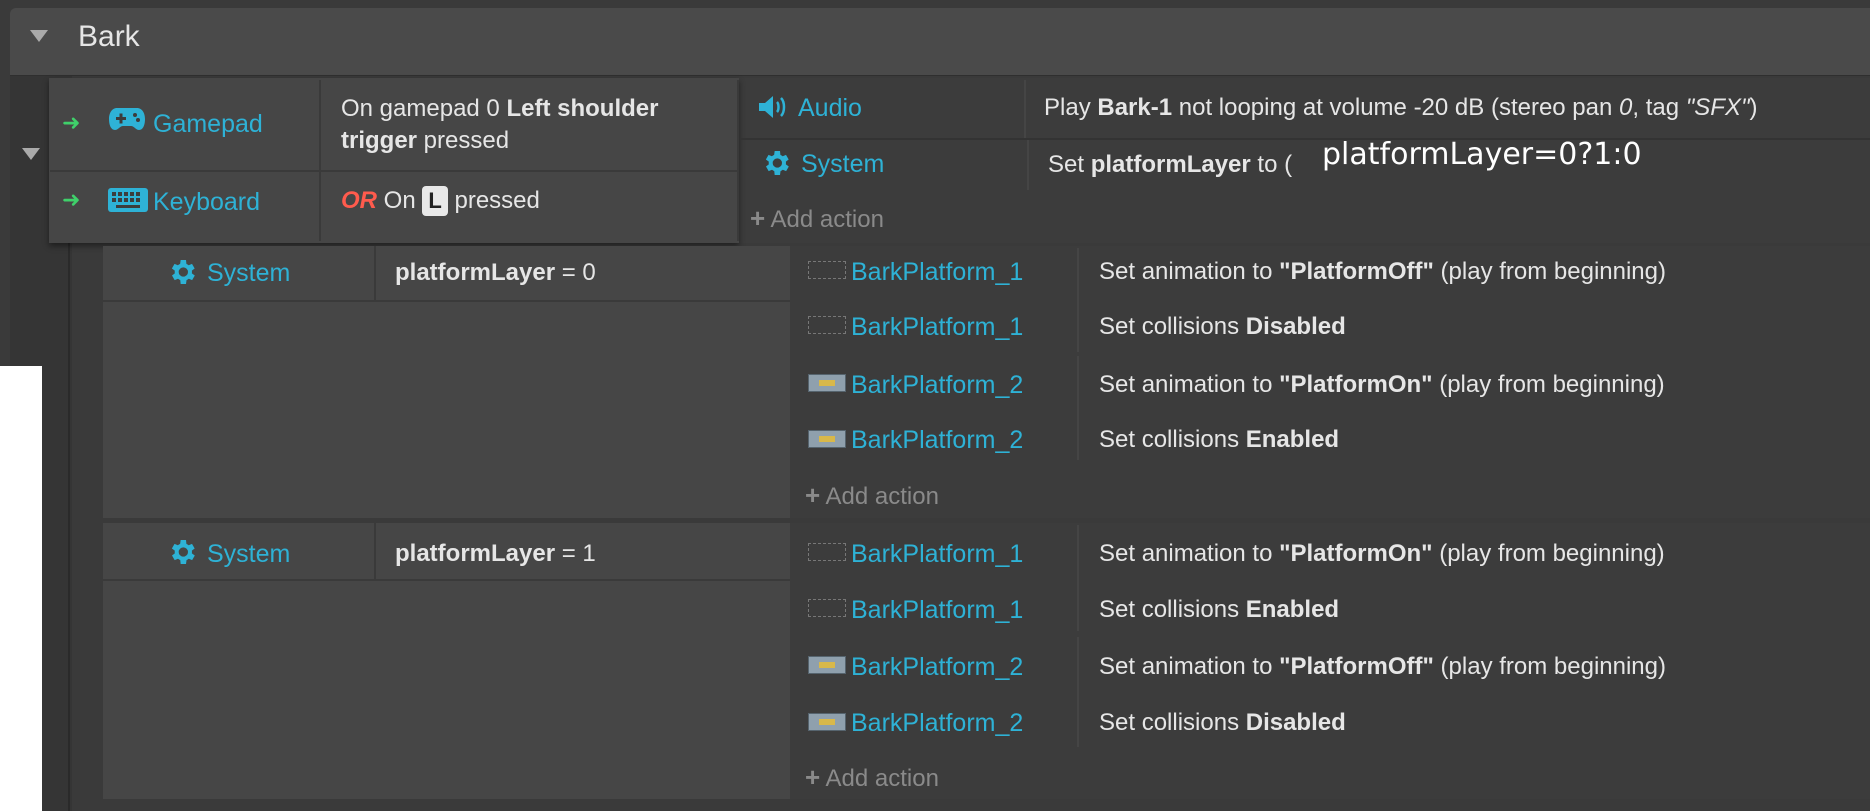  Describe the element at coordinates (208, 124) in the screenshot. I see `condition-object-gamepad: Gamepad` at that location.